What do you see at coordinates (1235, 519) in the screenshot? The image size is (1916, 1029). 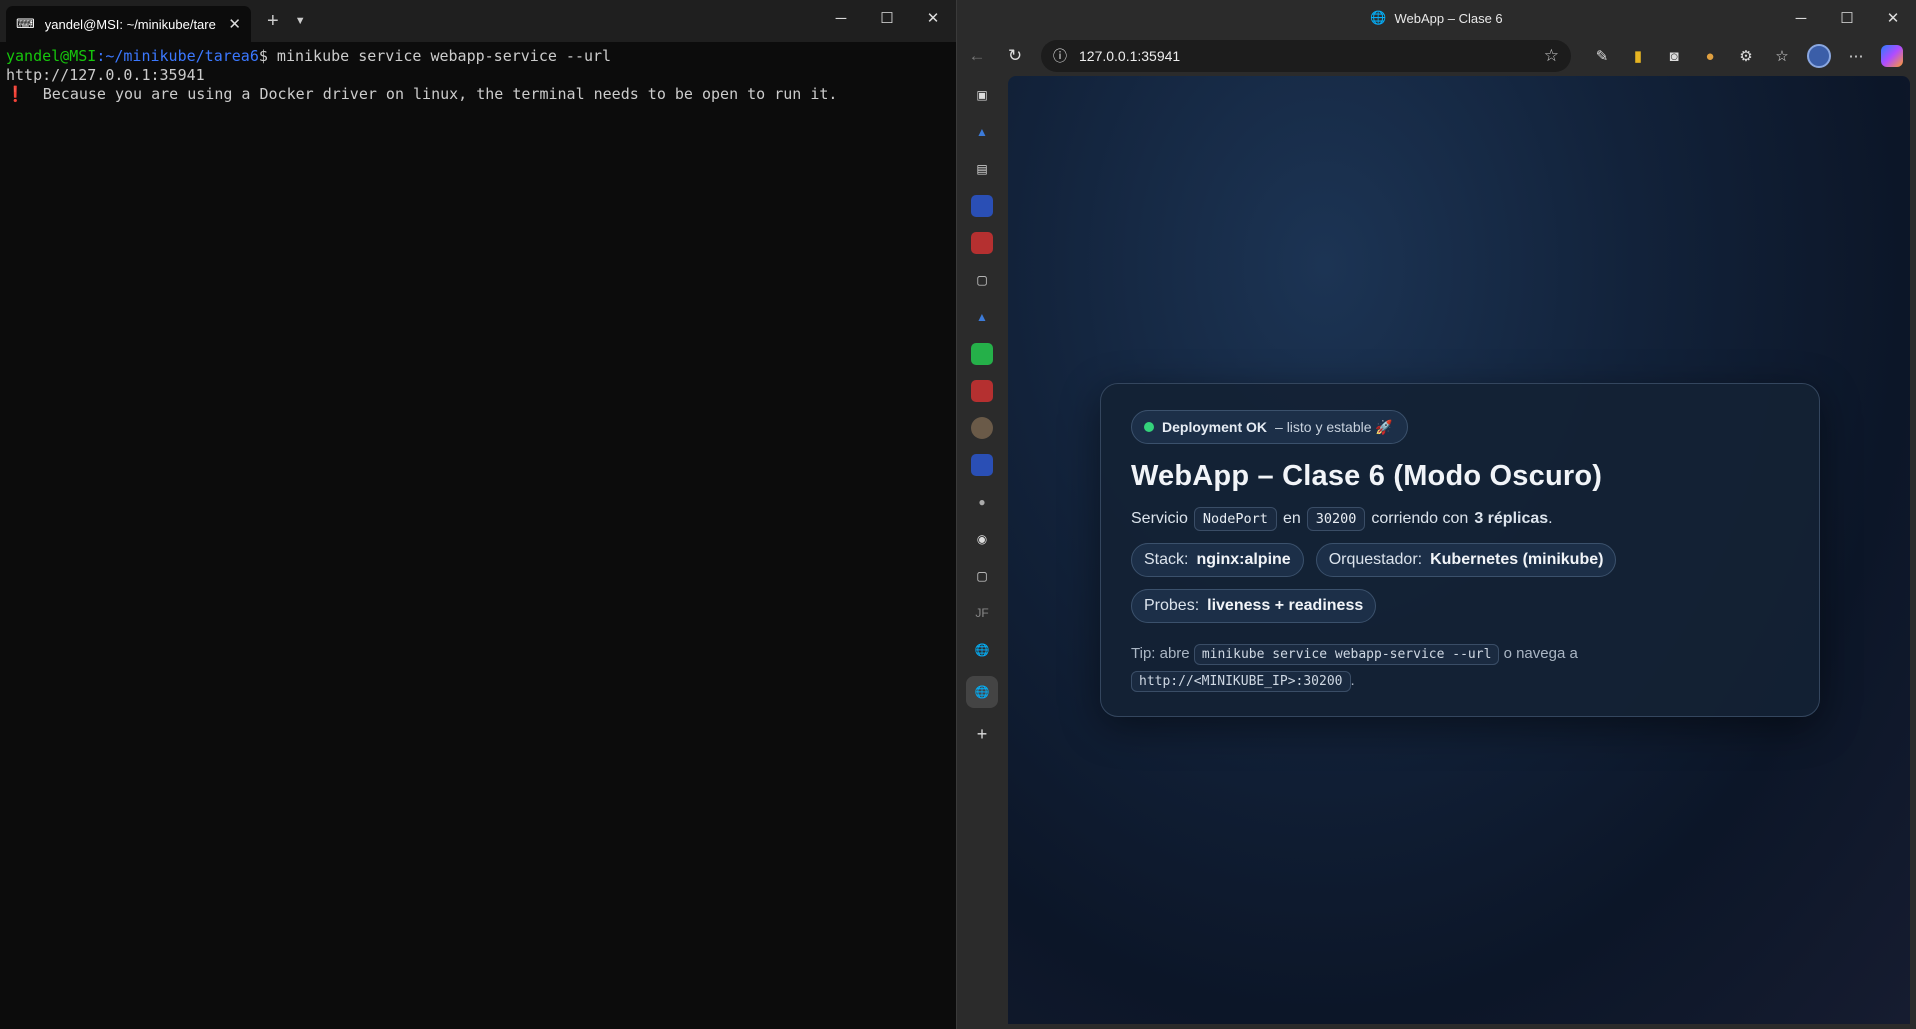 I see `service-type-code: NodePort` at bounding box center [1235, 519].